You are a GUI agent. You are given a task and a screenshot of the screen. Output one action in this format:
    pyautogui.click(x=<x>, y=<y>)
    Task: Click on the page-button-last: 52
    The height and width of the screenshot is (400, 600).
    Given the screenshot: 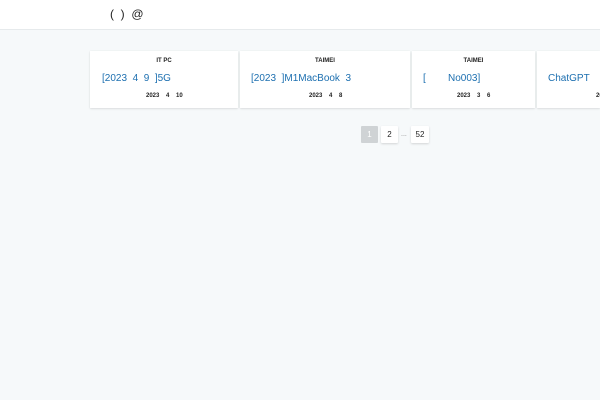 What is the action you would take?
    pyautogui.click(x=420, y=134)
    